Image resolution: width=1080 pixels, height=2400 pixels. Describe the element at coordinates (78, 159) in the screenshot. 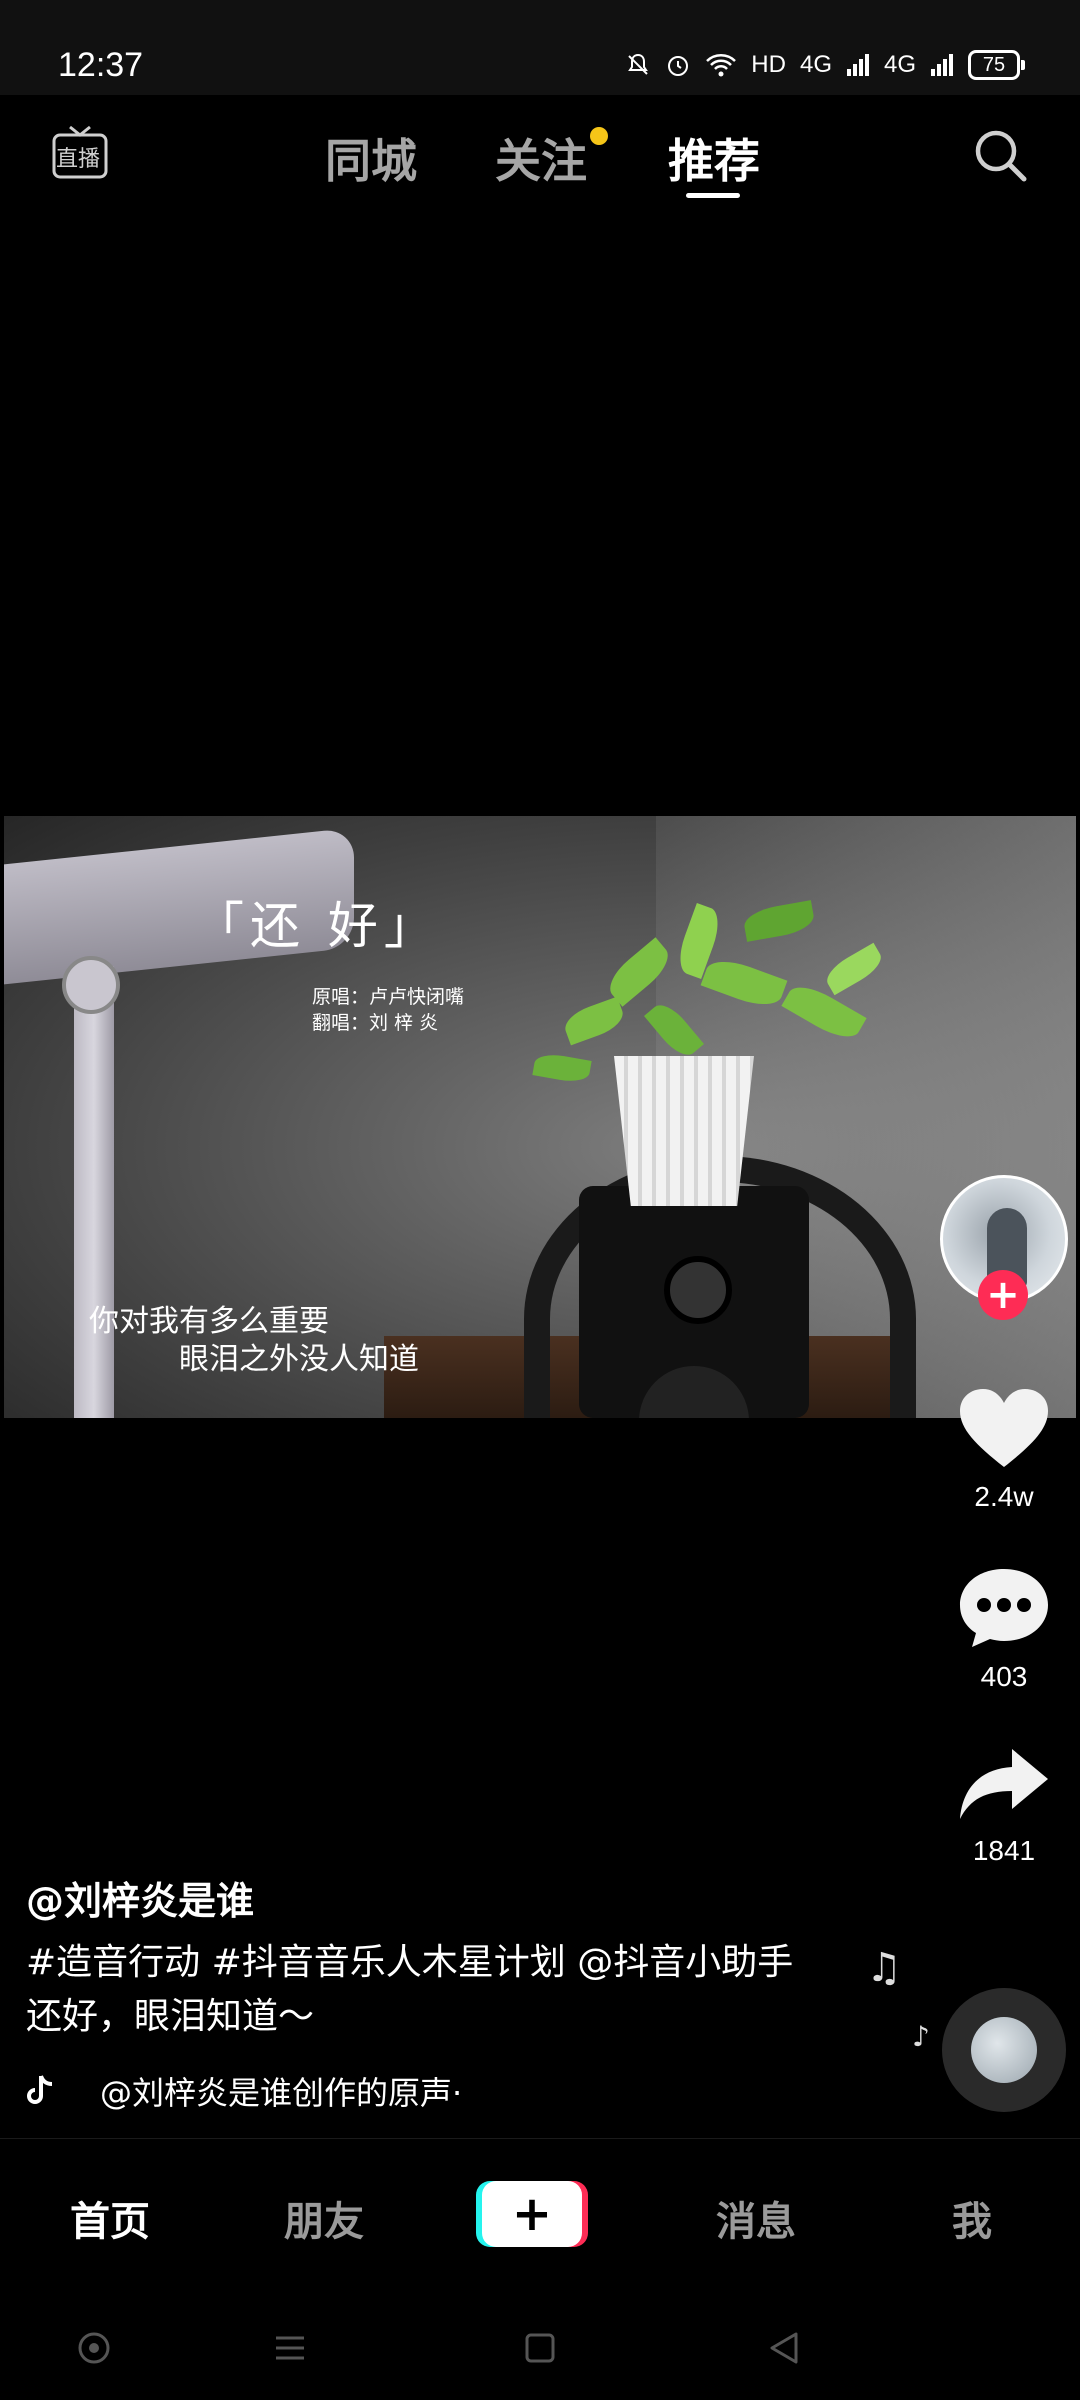

I see `live-label: 直播` at that location.